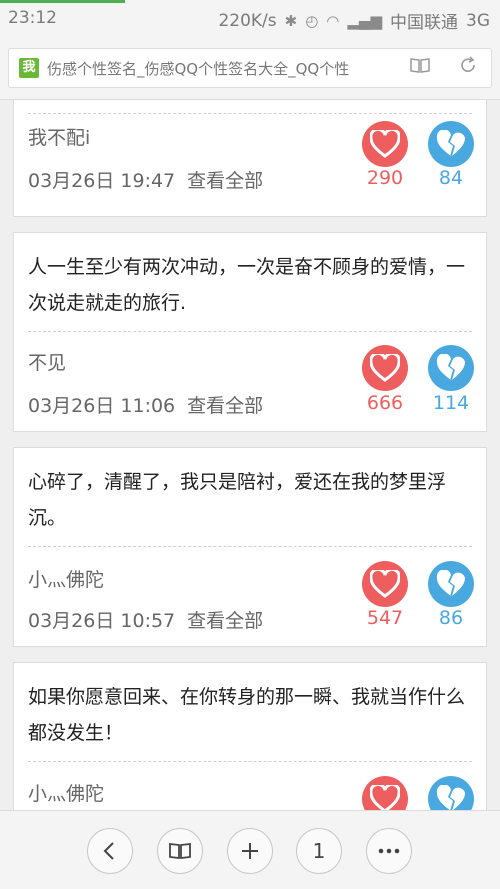  I want to click on carrier-name: 中国联通, so click(424, 23).